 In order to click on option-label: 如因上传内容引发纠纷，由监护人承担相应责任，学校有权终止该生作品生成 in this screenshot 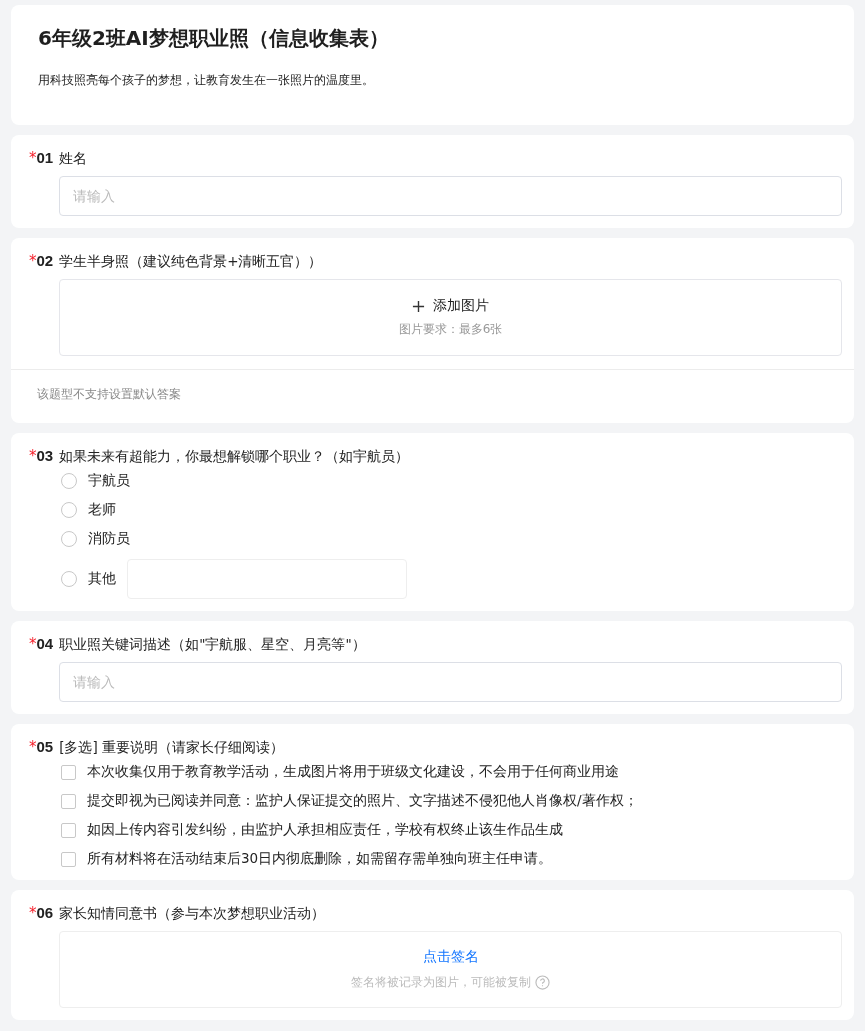, I will do `click(325, 830)`.